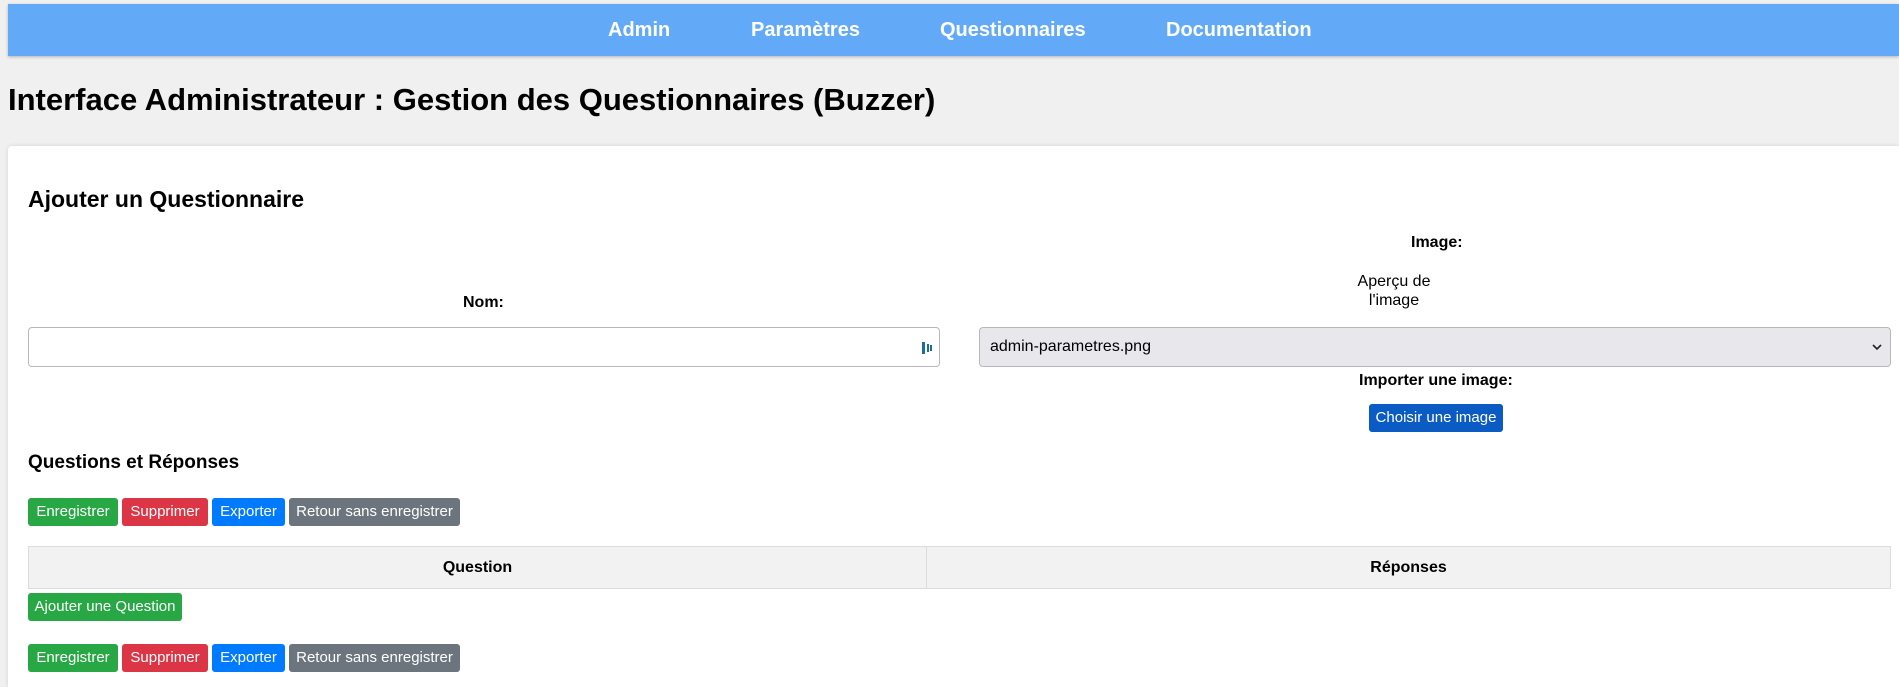  I want to click on image-preview: Aperçu de l'image, so click(1394, 291).